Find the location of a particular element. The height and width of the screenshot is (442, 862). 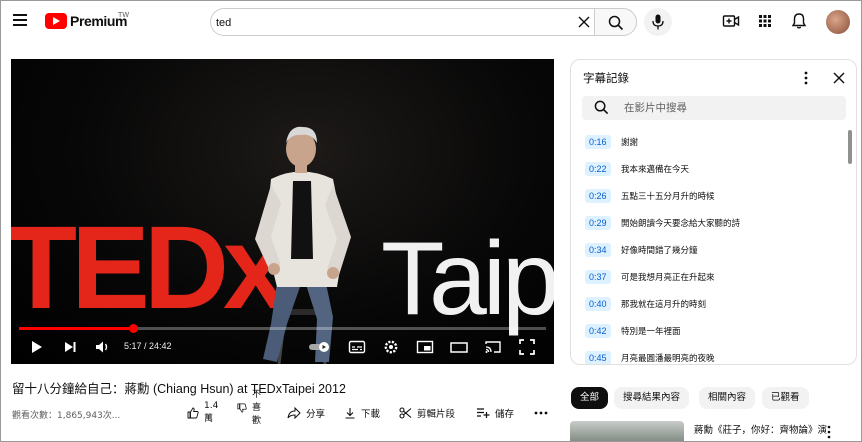

region-code: TW is located at coordinates (124, 15).